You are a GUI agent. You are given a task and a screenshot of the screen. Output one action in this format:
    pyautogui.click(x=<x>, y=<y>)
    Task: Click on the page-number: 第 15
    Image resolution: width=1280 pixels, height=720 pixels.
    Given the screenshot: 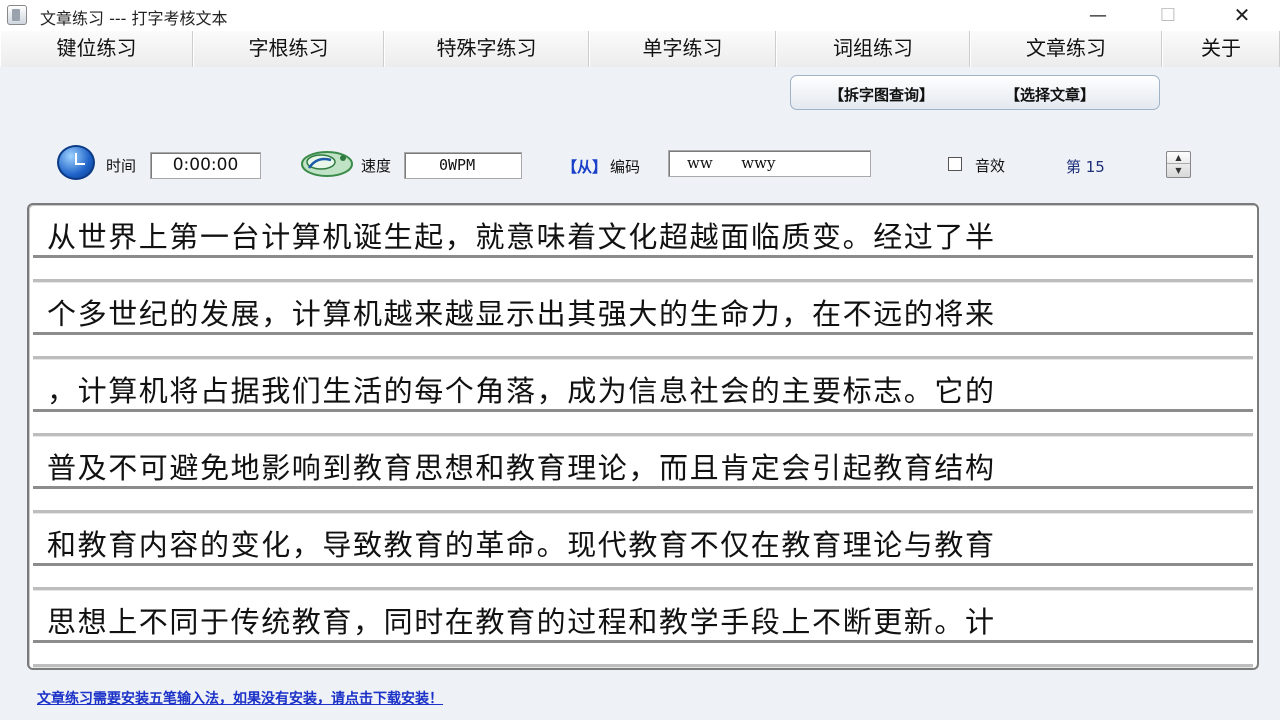 What is the action you would take?
    pyautogui.click(x=1085, y=167)
    